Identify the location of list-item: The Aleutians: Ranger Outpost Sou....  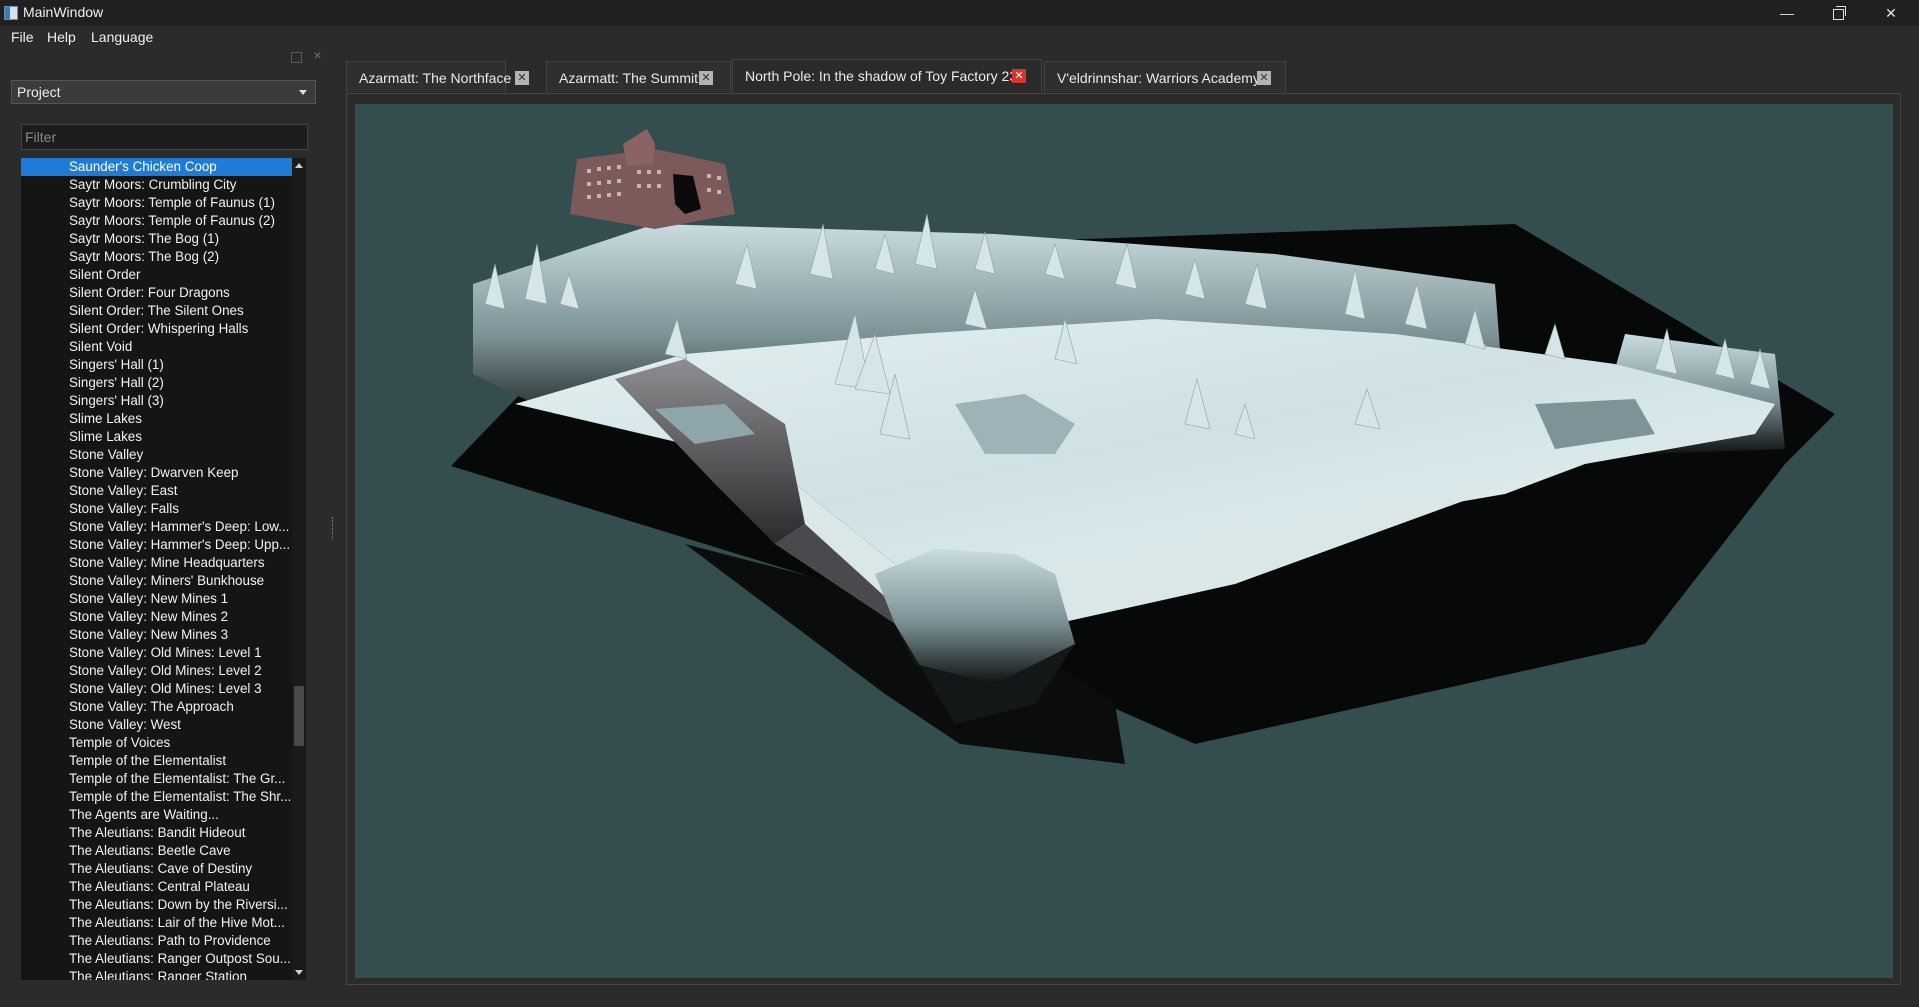
(156, 959).